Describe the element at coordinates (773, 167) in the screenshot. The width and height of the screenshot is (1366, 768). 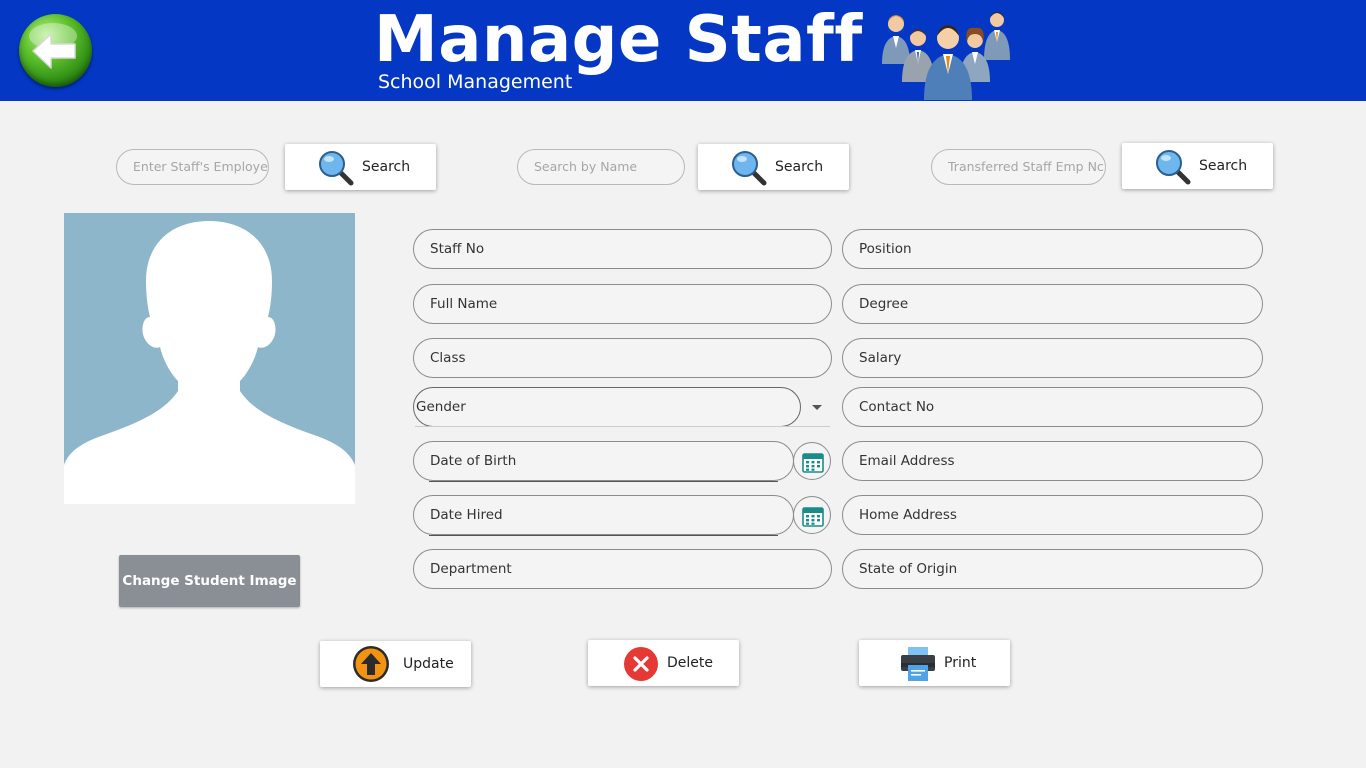
I see `search-name-button: Search` at that location.